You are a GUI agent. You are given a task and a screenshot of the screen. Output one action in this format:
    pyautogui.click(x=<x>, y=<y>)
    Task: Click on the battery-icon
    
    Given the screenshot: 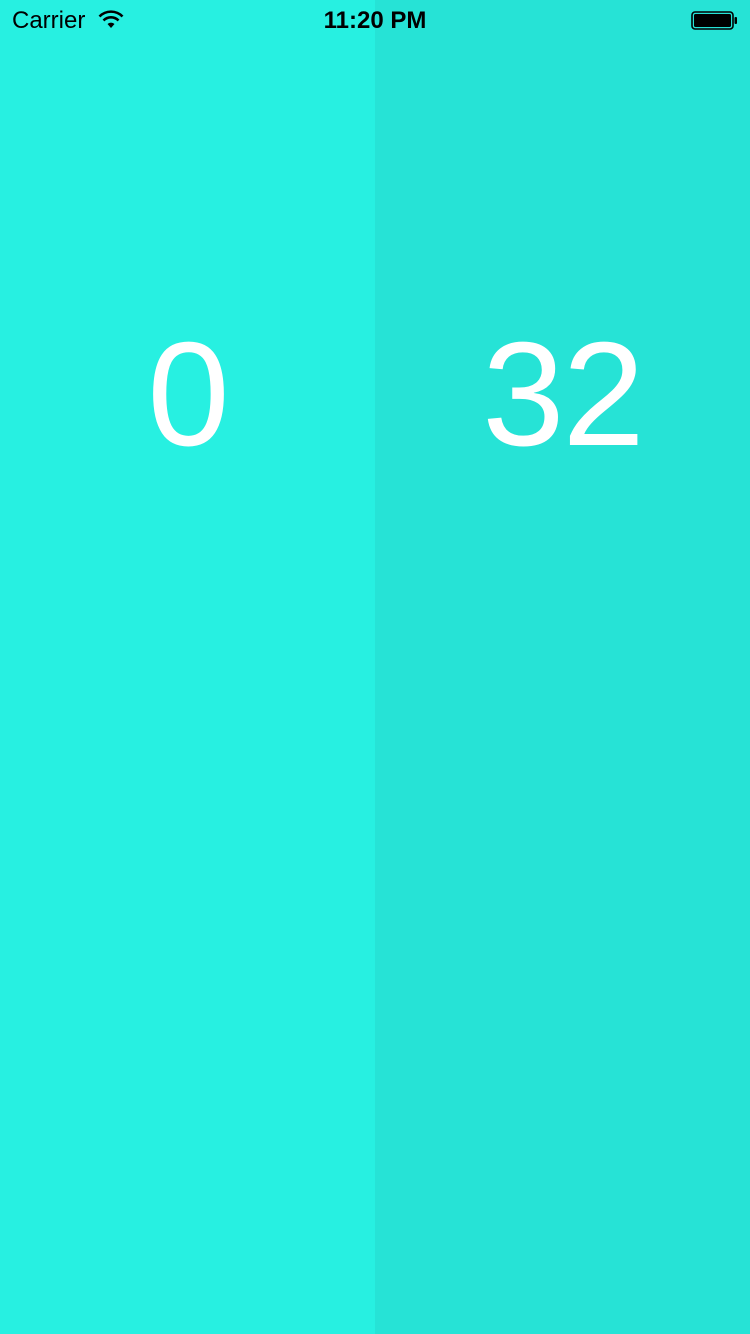 What is the action you would take?
    pyautogui.click(x=714, y=20)
    